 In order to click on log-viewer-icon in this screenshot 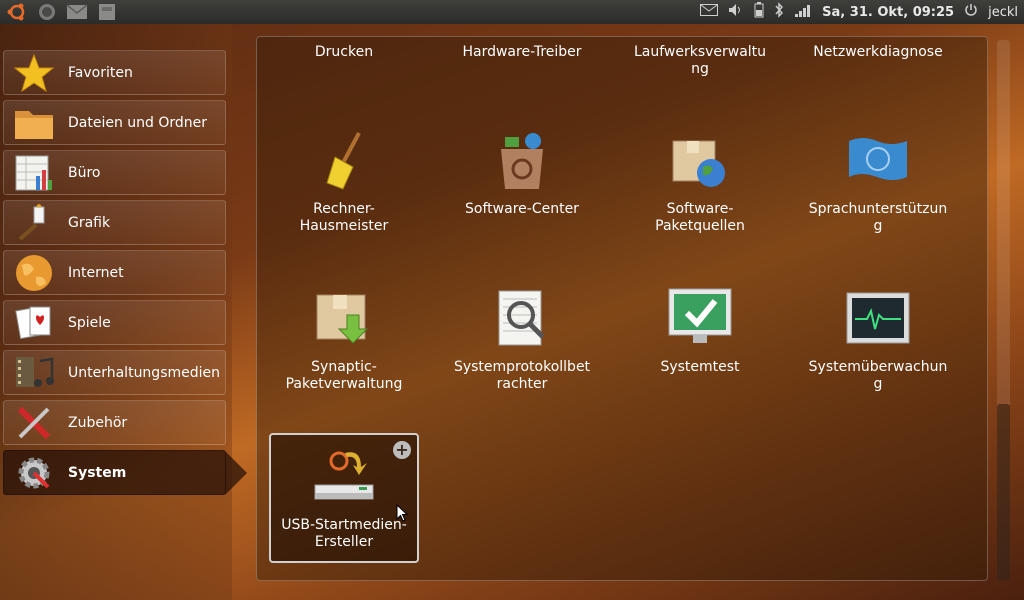, I will do `click(522, 320)`.